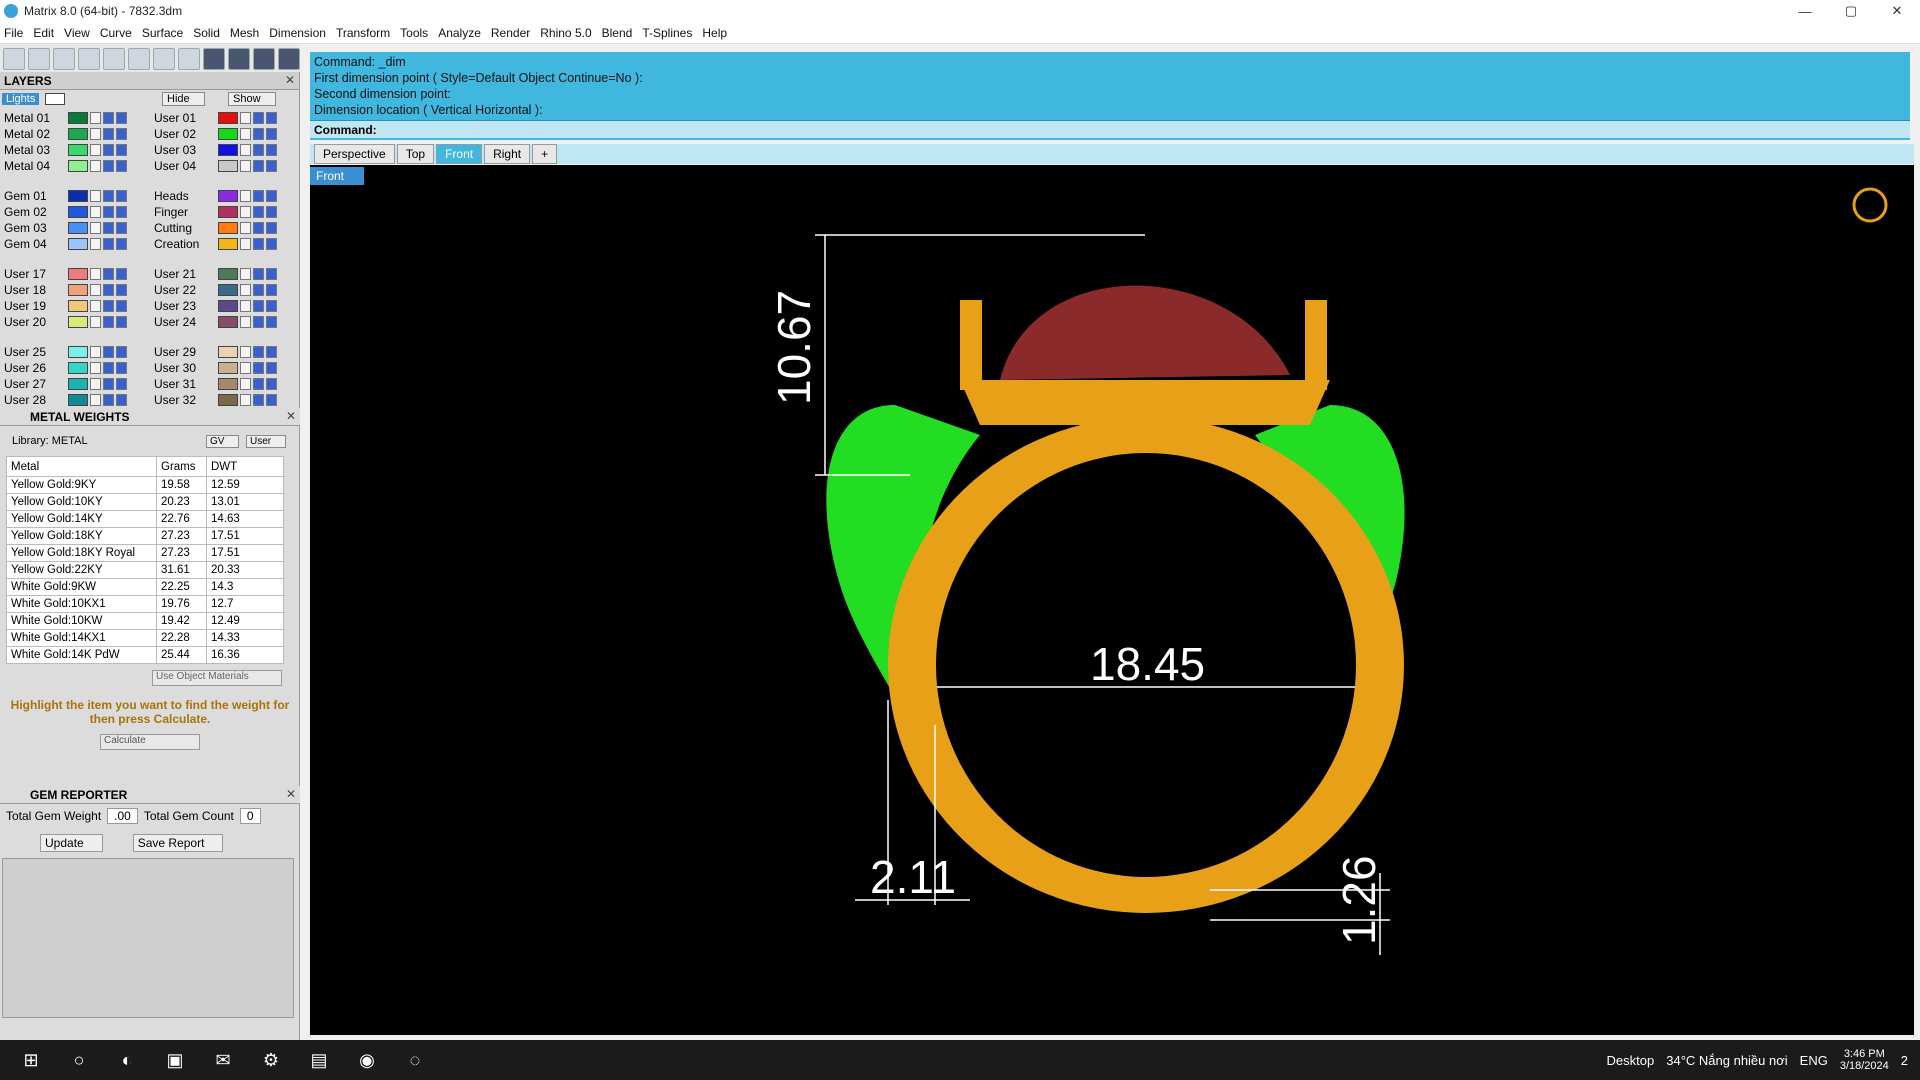 This screenshot has width=1920, height=1080. What do you see at coordinates (1897, 11) in the screenshot?
I see `close-button: ✕` at bounding box center [1897, 11].